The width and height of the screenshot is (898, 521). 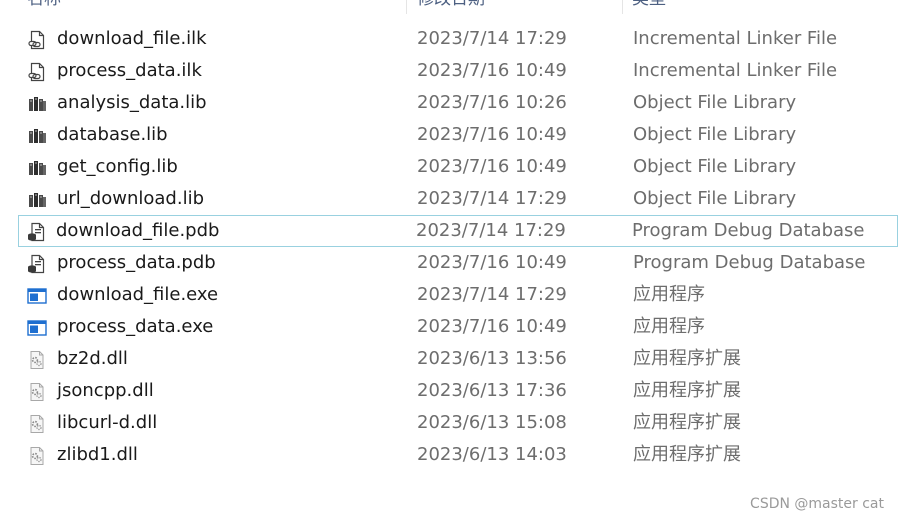 I want to click on file-name: database.lib, so click(x=112, y=135).